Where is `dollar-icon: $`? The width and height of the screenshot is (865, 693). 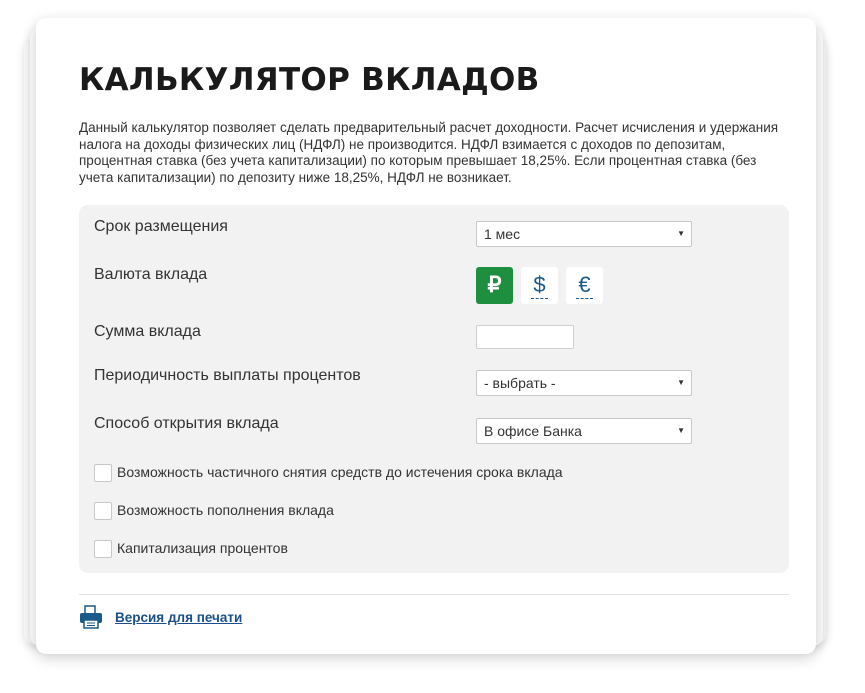 dollar-icon: $ is located at coordinates (539, 284).